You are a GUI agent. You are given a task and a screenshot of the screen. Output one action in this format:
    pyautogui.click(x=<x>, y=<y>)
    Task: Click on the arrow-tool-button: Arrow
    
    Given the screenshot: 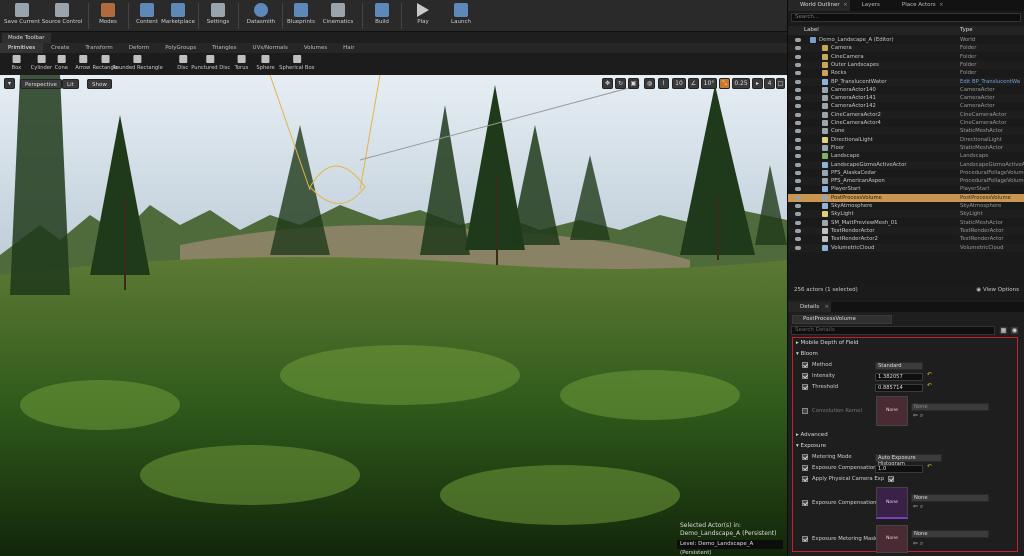 What is the action you would take?
    pyautogui.click(x=82, y=62)
    